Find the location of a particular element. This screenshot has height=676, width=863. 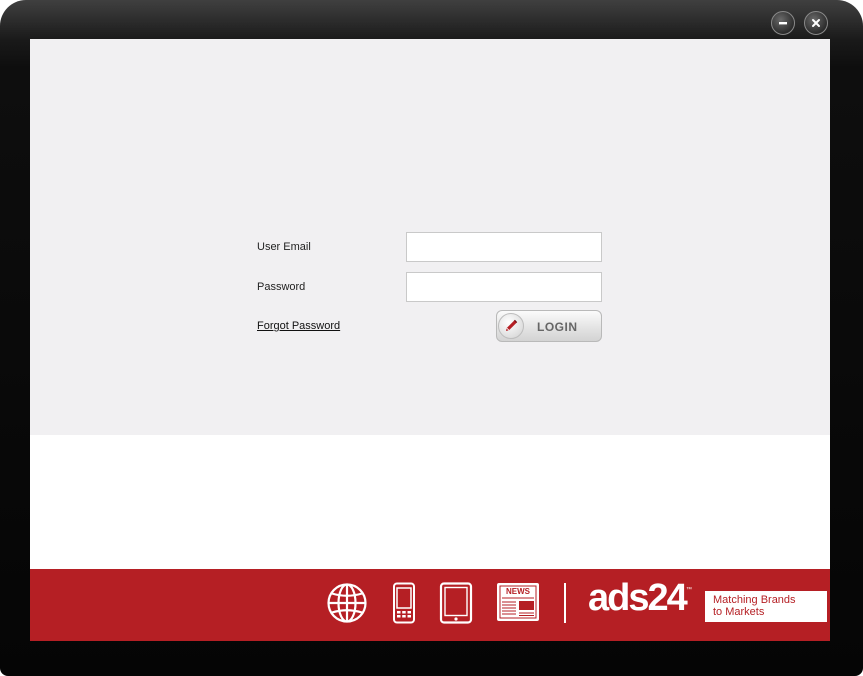

close-icon is located at coordinates (816, 23).